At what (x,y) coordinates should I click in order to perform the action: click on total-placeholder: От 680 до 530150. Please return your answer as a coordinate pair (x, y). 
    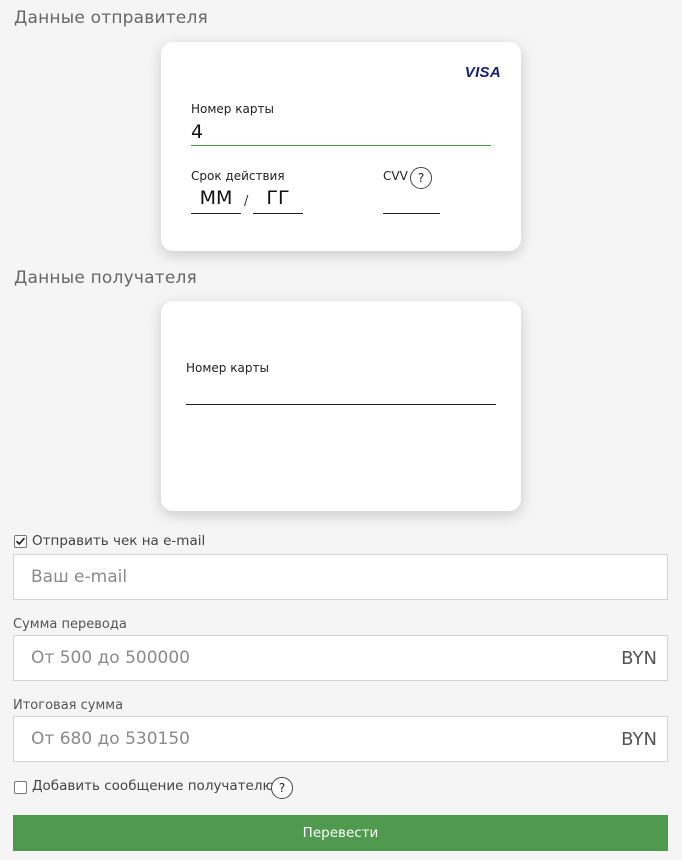
    Looking at the image, I should click on (110, 739).